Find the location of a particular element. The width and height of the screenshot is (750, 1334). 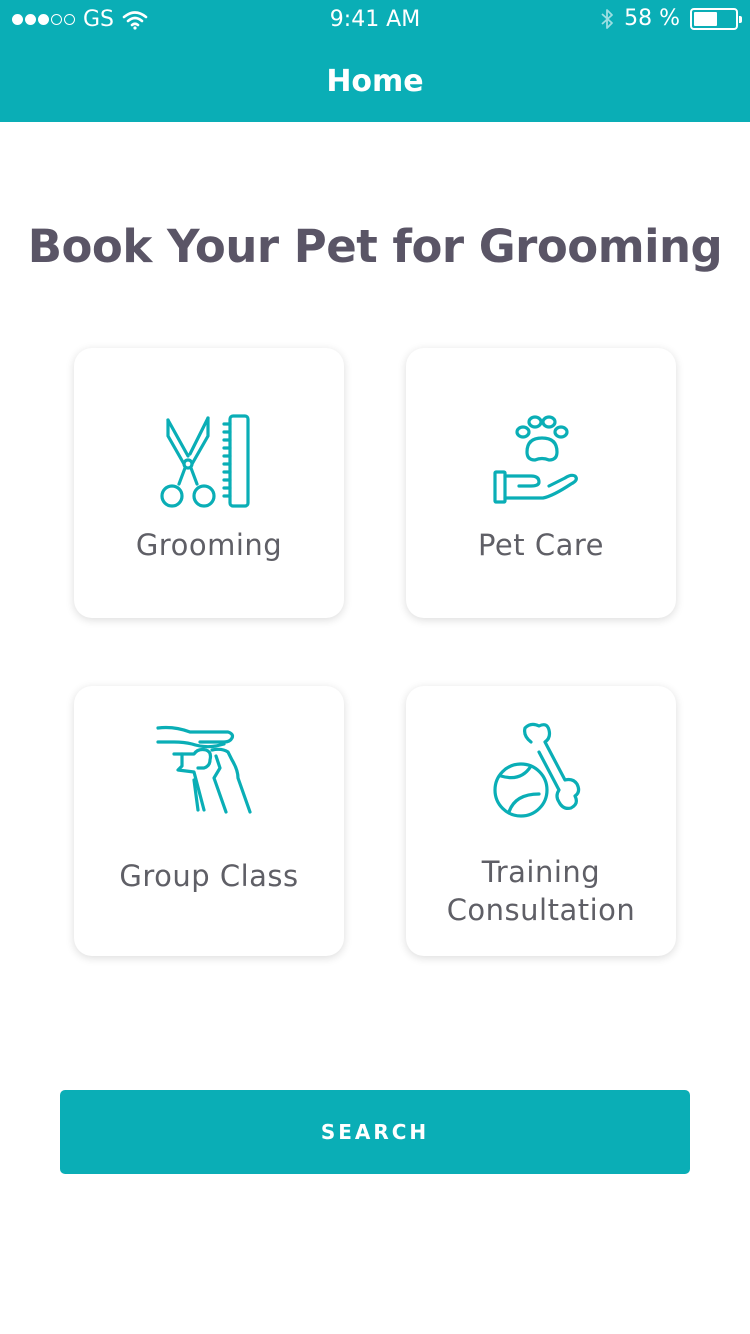

grooming-label: Grooming is located at coordinates (209, 545).